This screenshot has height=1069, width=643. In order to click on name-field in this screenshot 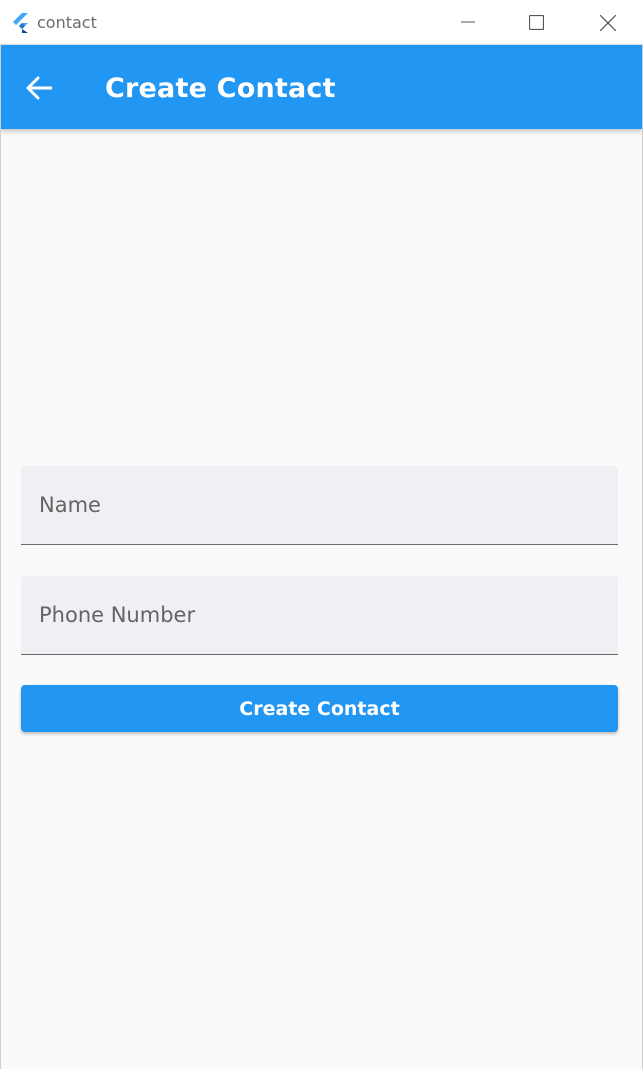, I will do `click(319, 505)`.